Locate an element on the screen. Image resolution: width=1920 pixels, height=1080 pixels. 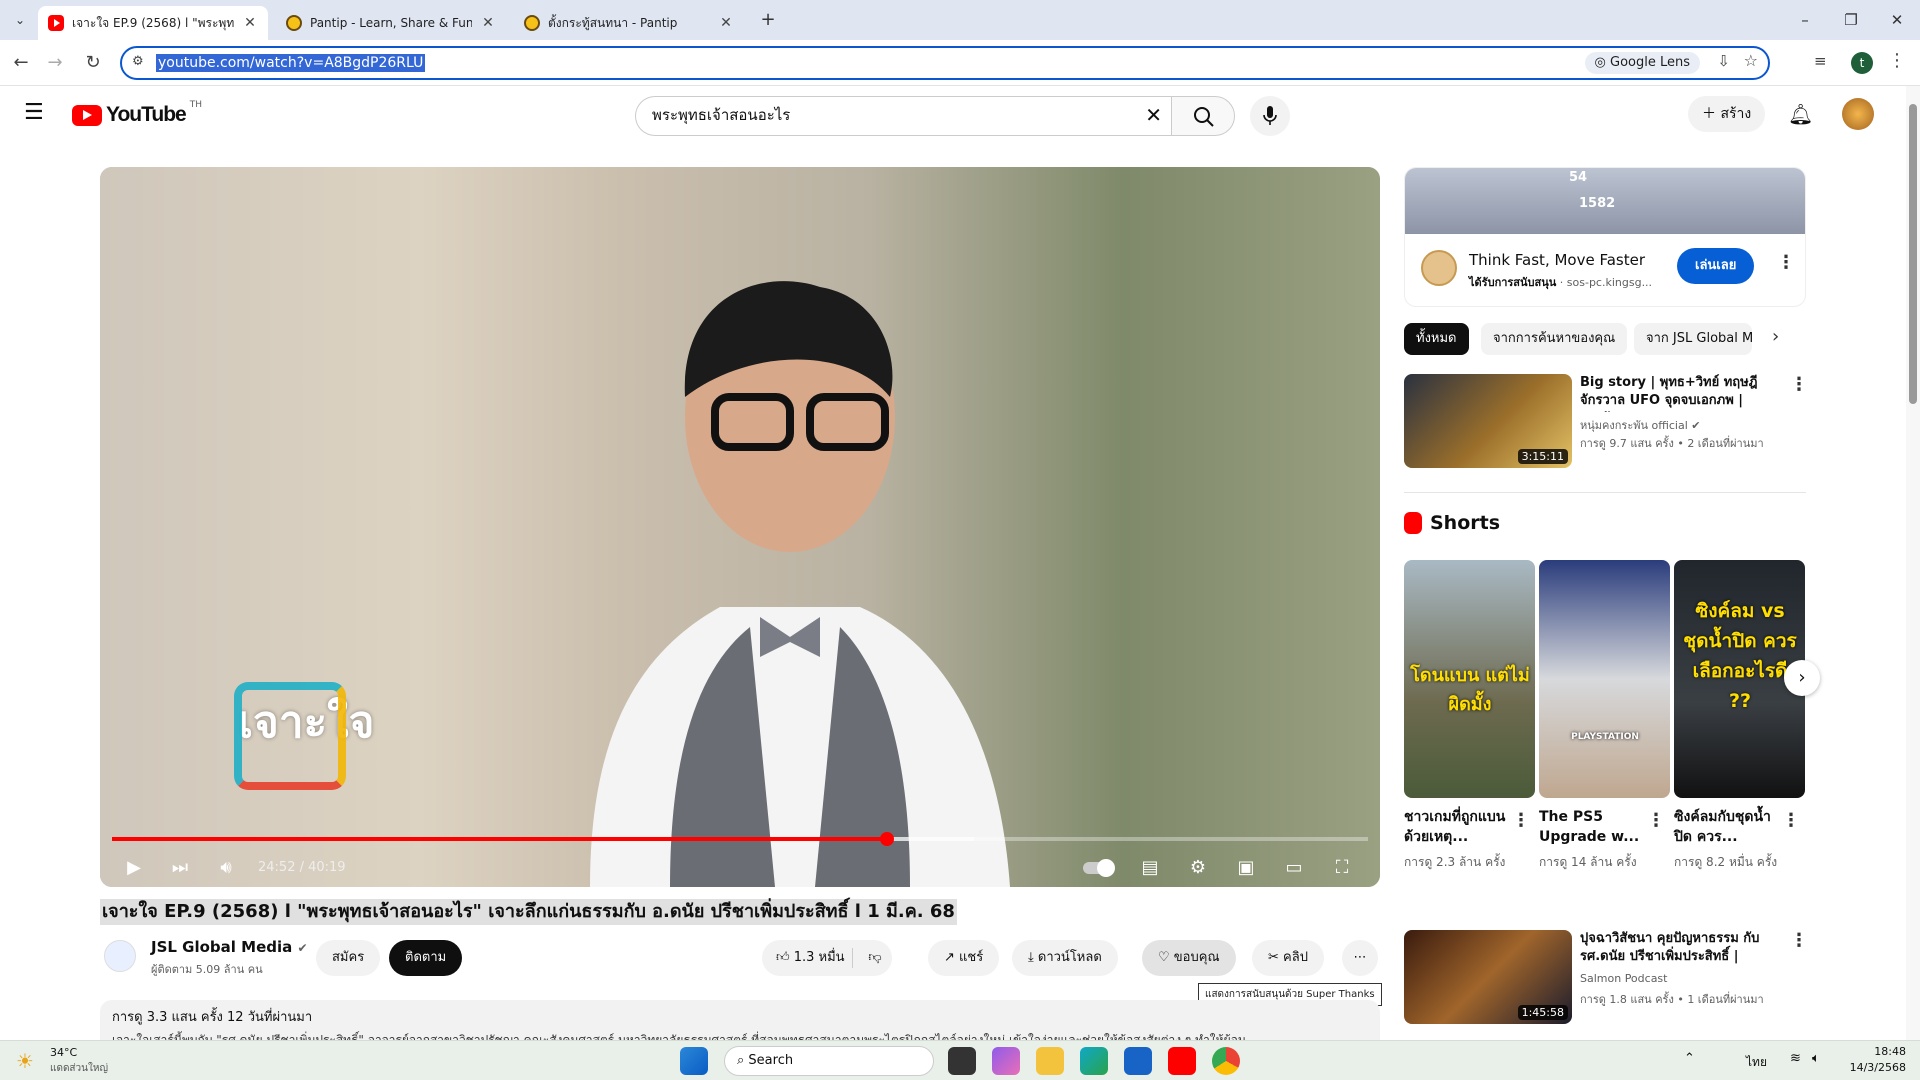
short-caption: ซิงค์ลม vs ชุดน้ำปิด ควรเลือกอะไรดี ?? is located at coordinates (1740, 656).